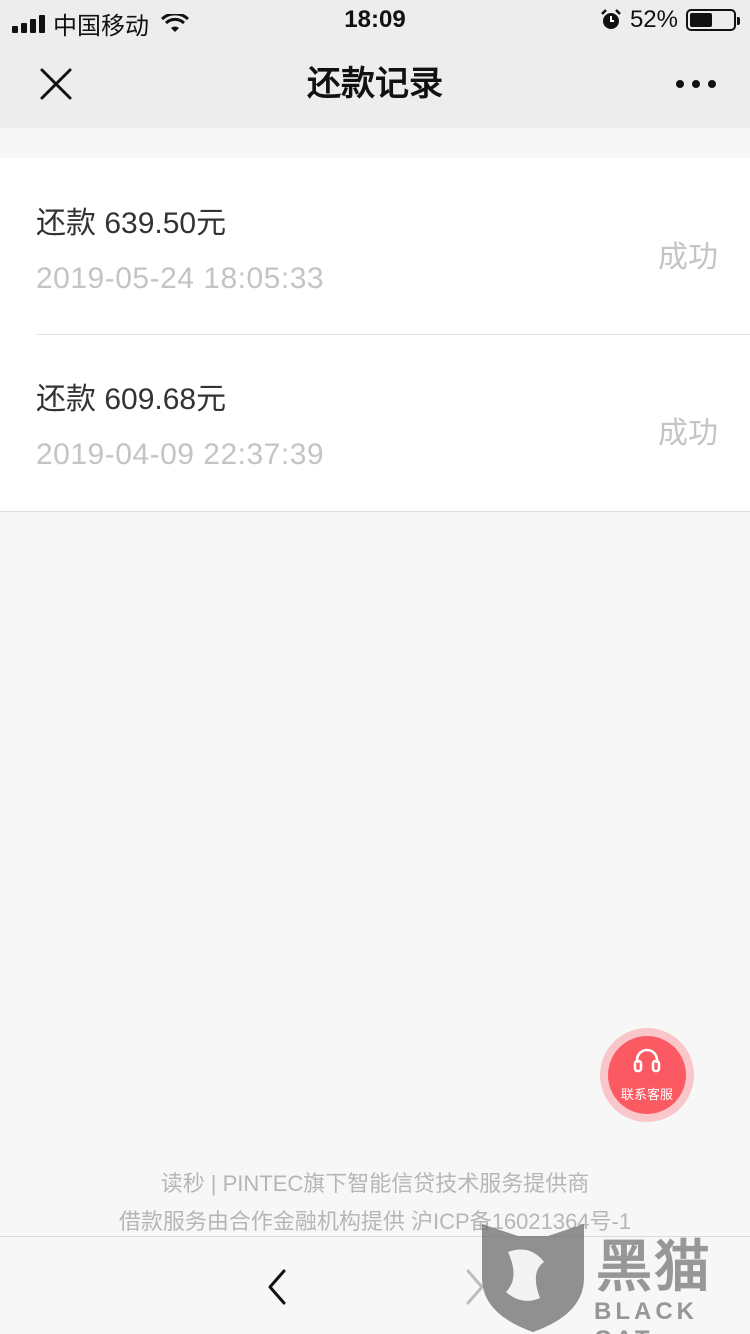  I want to click on back-arrow-icon, so click(277, 1287).